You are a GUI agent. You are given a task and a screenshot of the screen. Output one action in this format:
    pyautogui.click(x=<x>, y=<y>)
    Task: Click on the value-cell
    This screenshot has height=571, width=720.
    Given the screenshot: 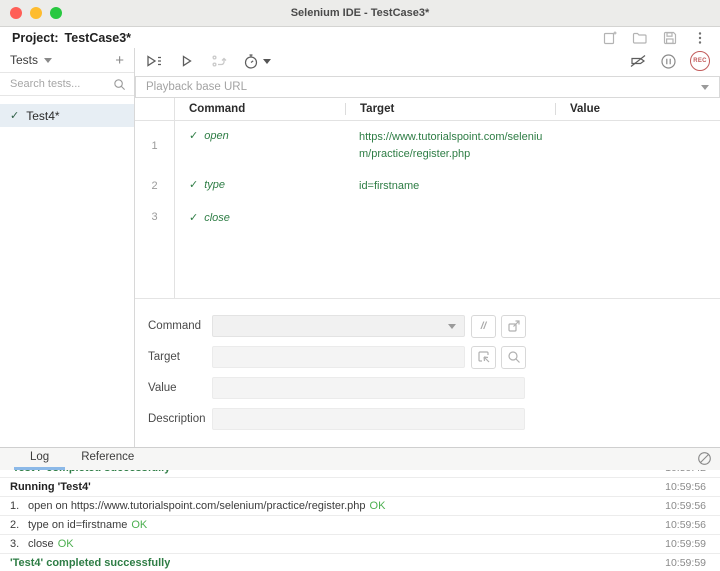 What is the action you would take?
    pyautogui.click(x=637, y=217)
    